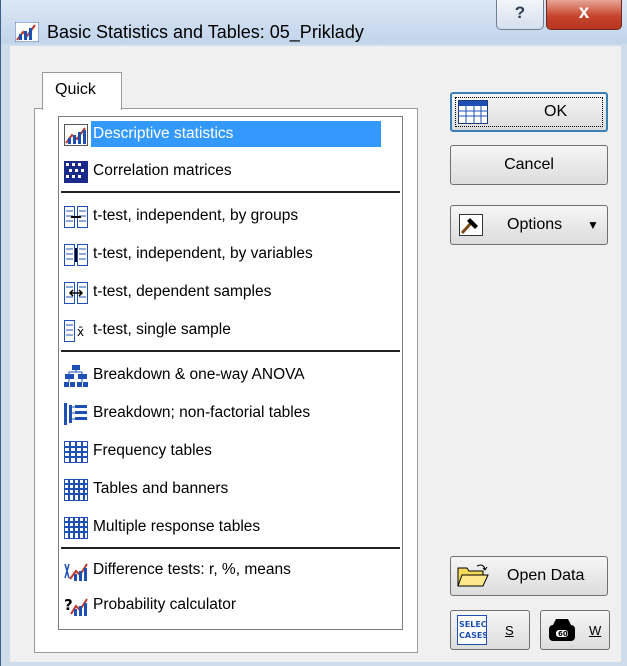 This screenshot has height=666, width=627. I want to click on tab-quick: Quick, so click(82, 91).